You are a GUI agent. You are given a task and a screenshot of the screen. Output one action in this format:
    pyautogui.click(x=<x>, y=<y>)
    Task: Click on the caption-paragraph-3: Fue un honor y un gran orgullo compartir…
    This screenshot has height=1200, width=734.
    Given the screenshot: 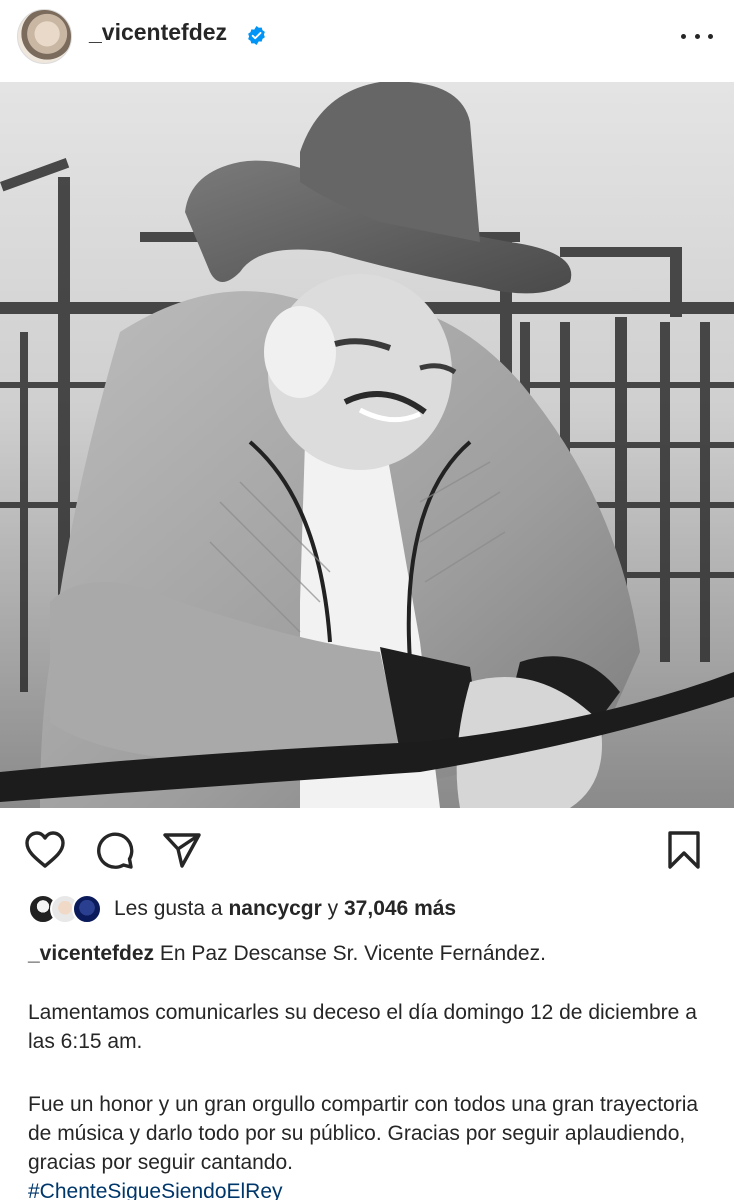 What is the action you would take?
    pyautogui.click(x=373, y=1145)
    